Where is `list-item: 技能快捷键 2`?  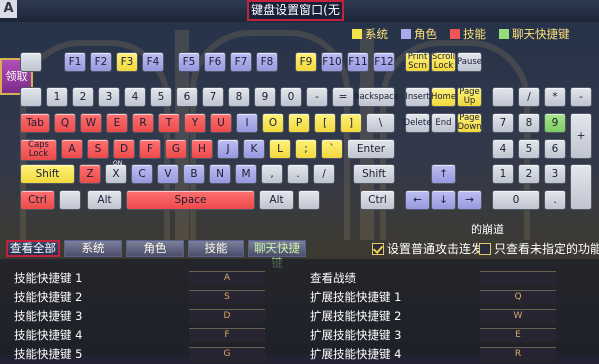 list-item: 技能快捷键 2 is located at coordinates (48, 297).